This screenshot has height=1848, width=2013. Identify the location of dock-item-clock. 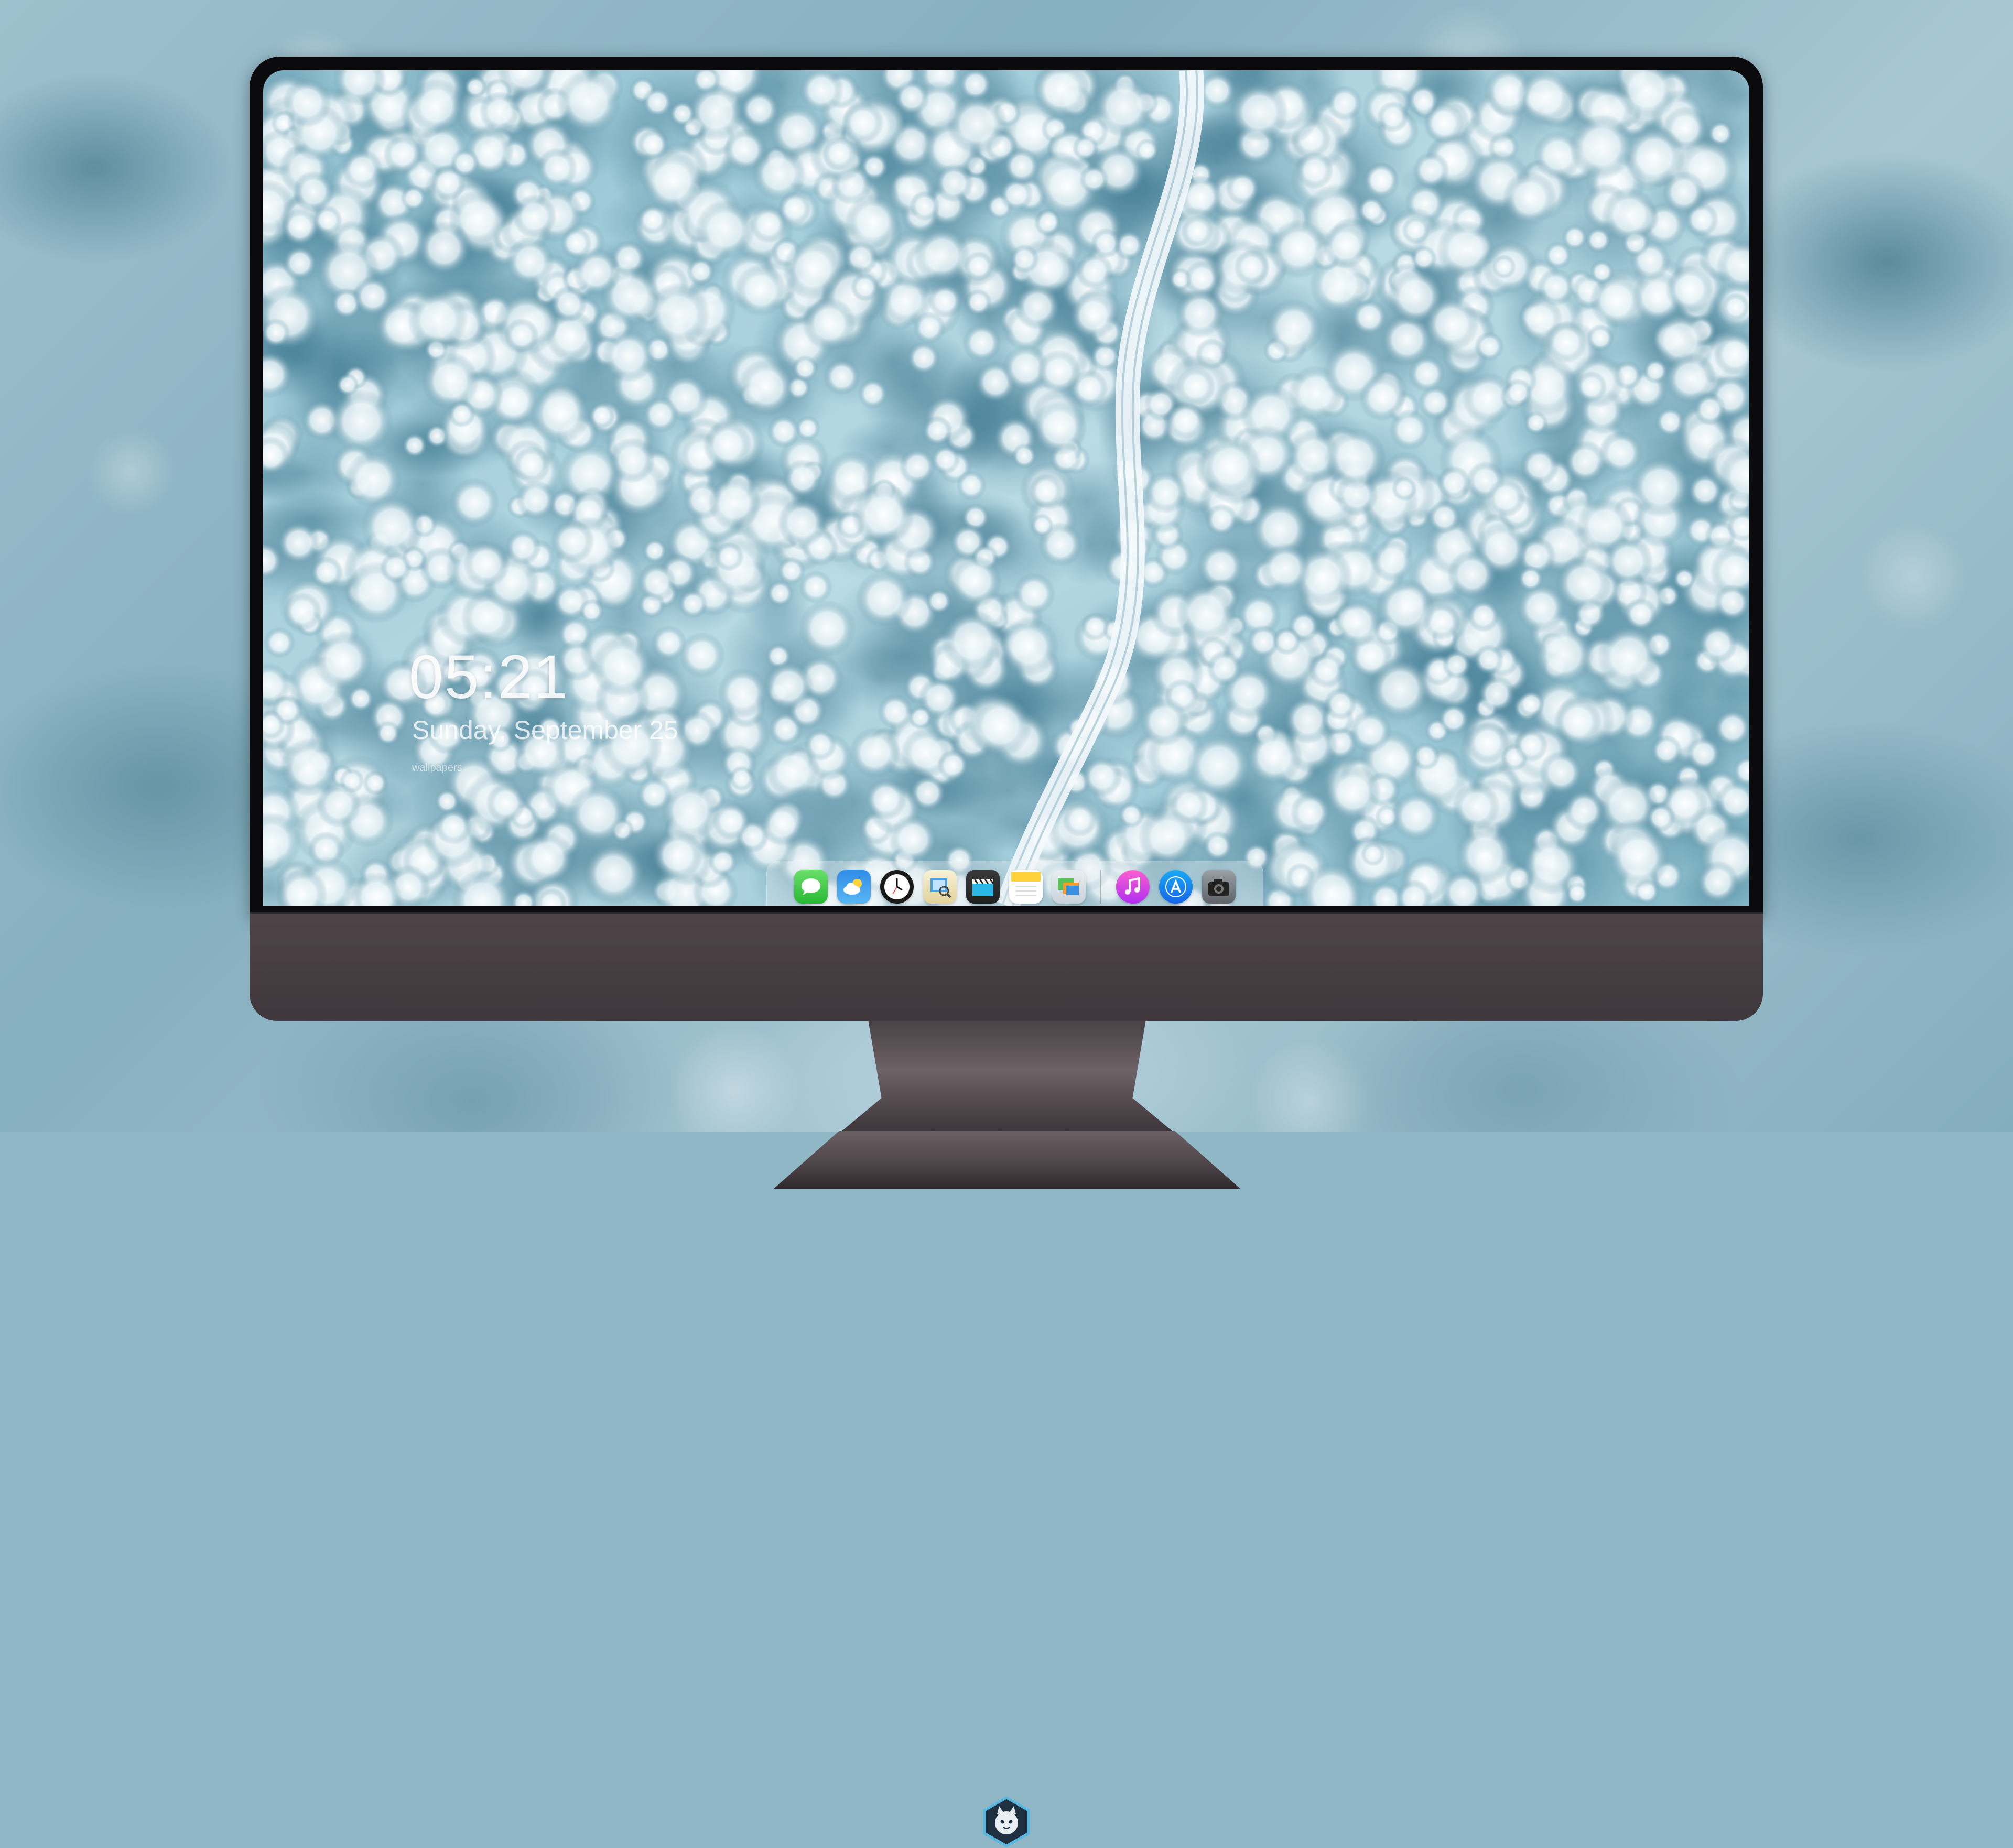
(897, 887).